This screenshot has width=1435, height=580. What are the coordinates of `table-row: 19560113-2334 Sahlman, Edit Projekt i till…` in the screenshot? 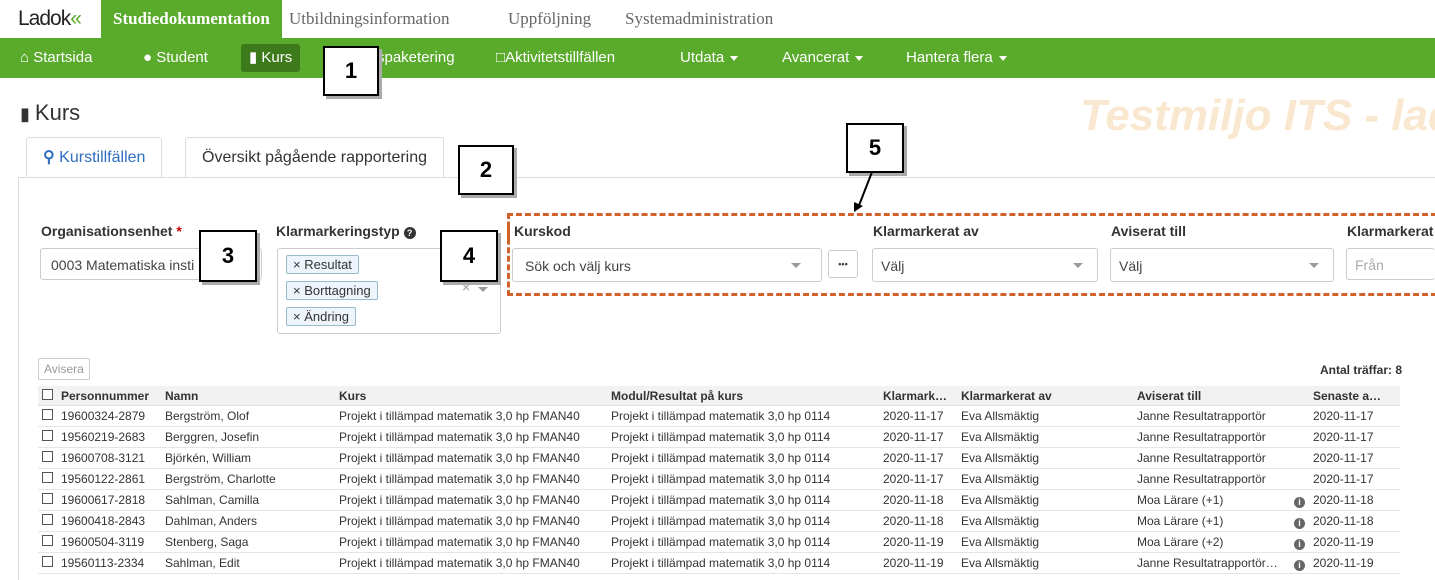 It's located at (719, 563).